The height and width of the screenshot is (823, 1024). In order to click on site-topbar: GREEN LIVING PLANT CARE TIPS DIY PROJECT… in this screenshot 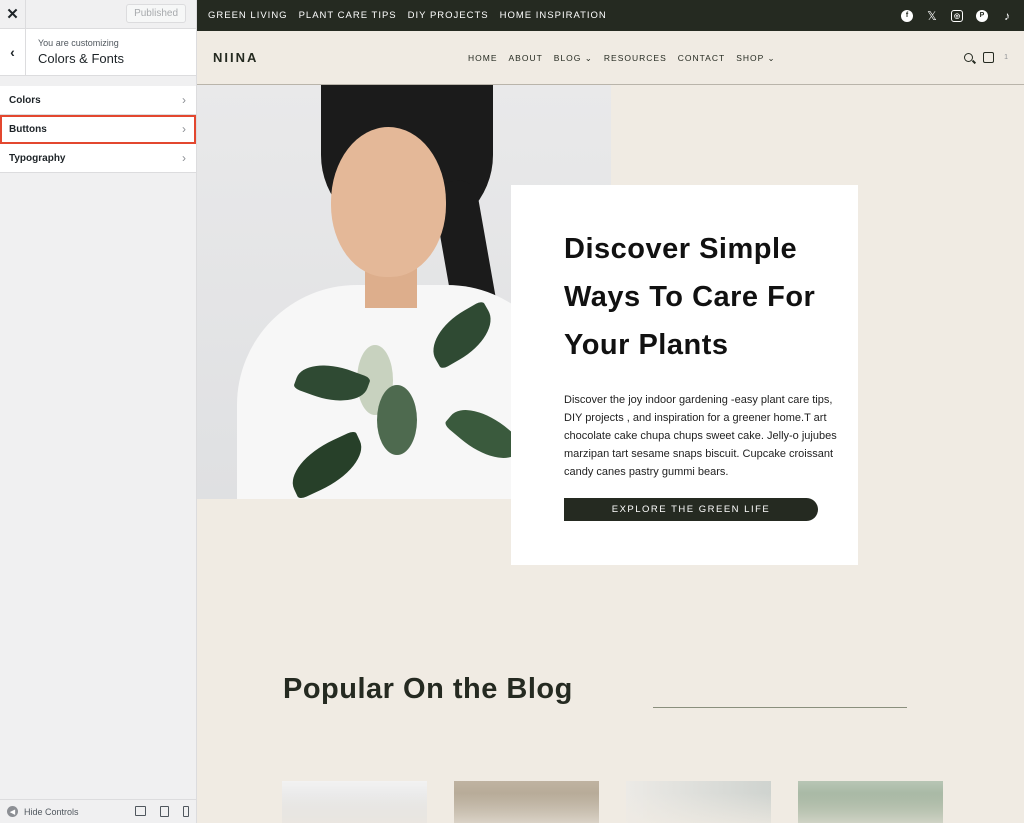, I will do `click(610, 15)`.